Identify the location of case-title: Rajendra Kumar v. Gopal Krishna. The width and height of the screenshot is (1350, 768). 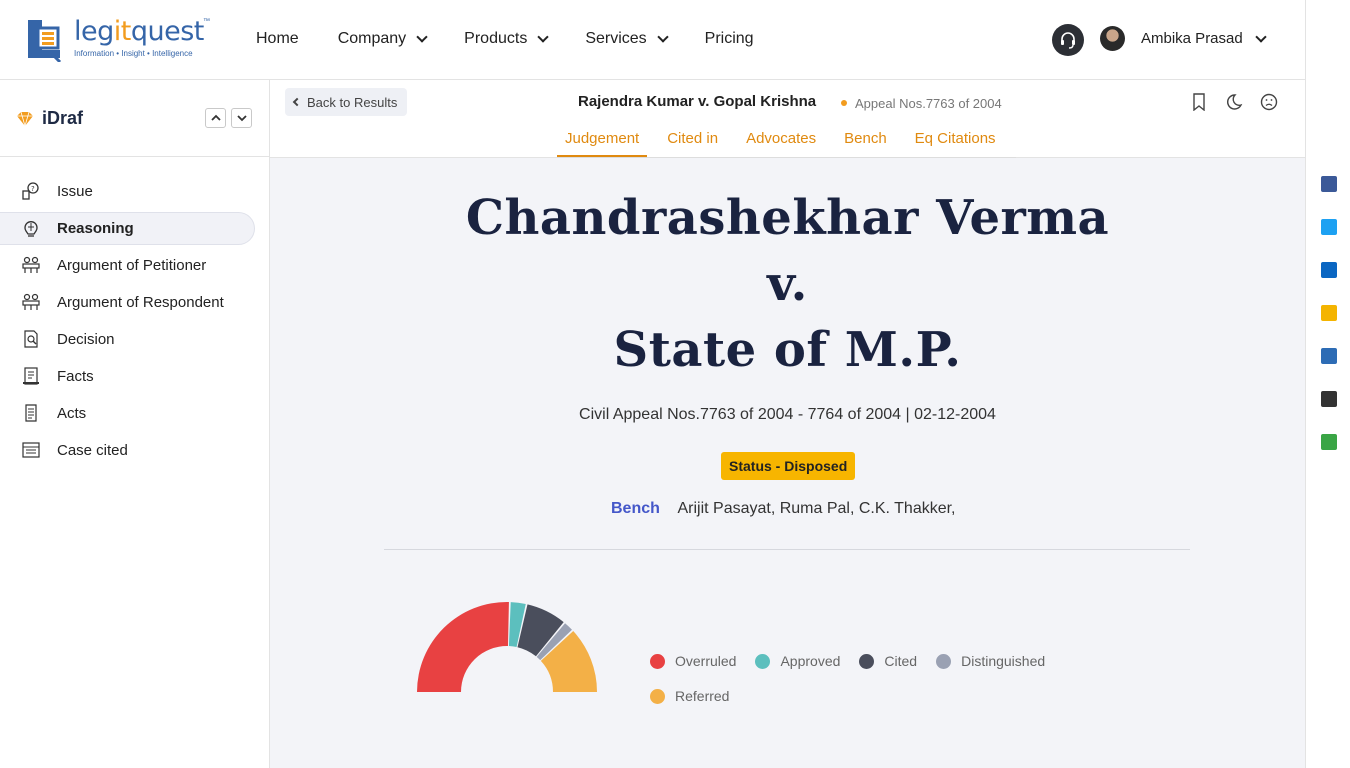
(697, 101).